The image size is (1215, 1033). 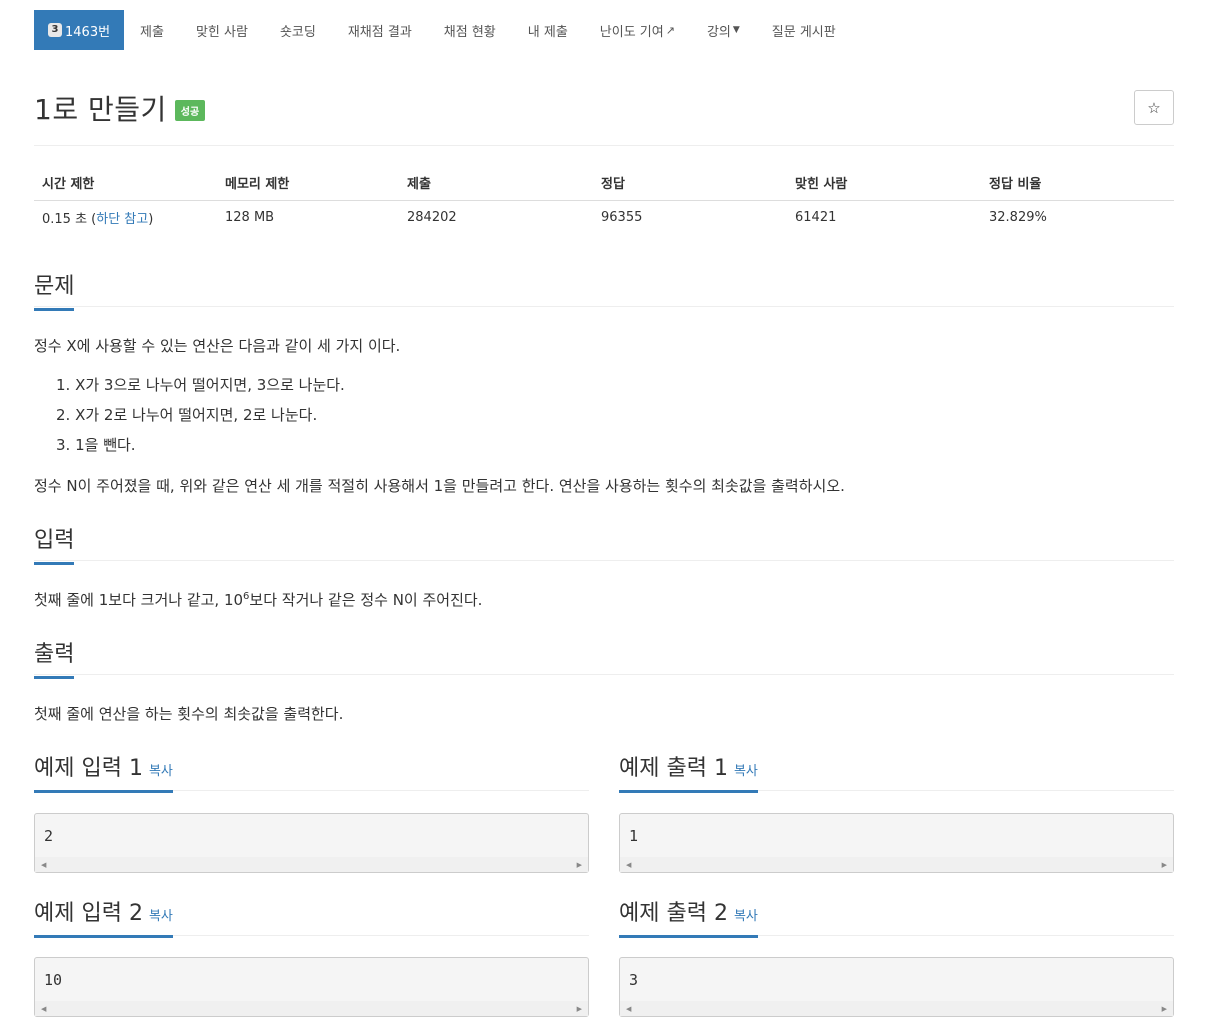 What do you see at coordinates (634, 836) in the screenshot?
I see `sample-output-1-data: 1` at bounding box center [634, 836].